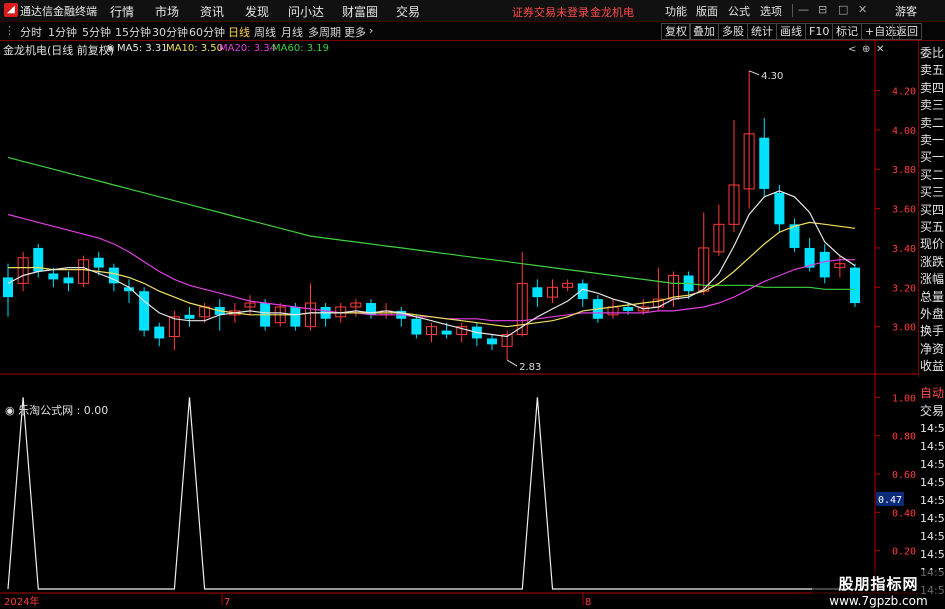 This screenshot has height=609, width=945. Describe the element at coordinates (550, 12) in the screenshot. I see `login-status: 证券交易未登录` at that location.